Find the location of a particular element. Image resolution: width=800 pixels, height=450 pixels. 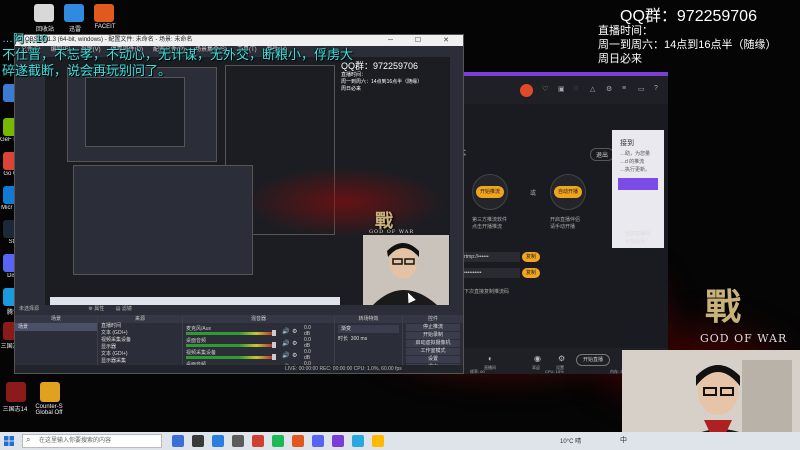

sources-list: 直播时间 文本 (GDI+) 视频采集设备 显示器 文本 (GDI+) 显示器采集 is located at coordinates (140, 344).